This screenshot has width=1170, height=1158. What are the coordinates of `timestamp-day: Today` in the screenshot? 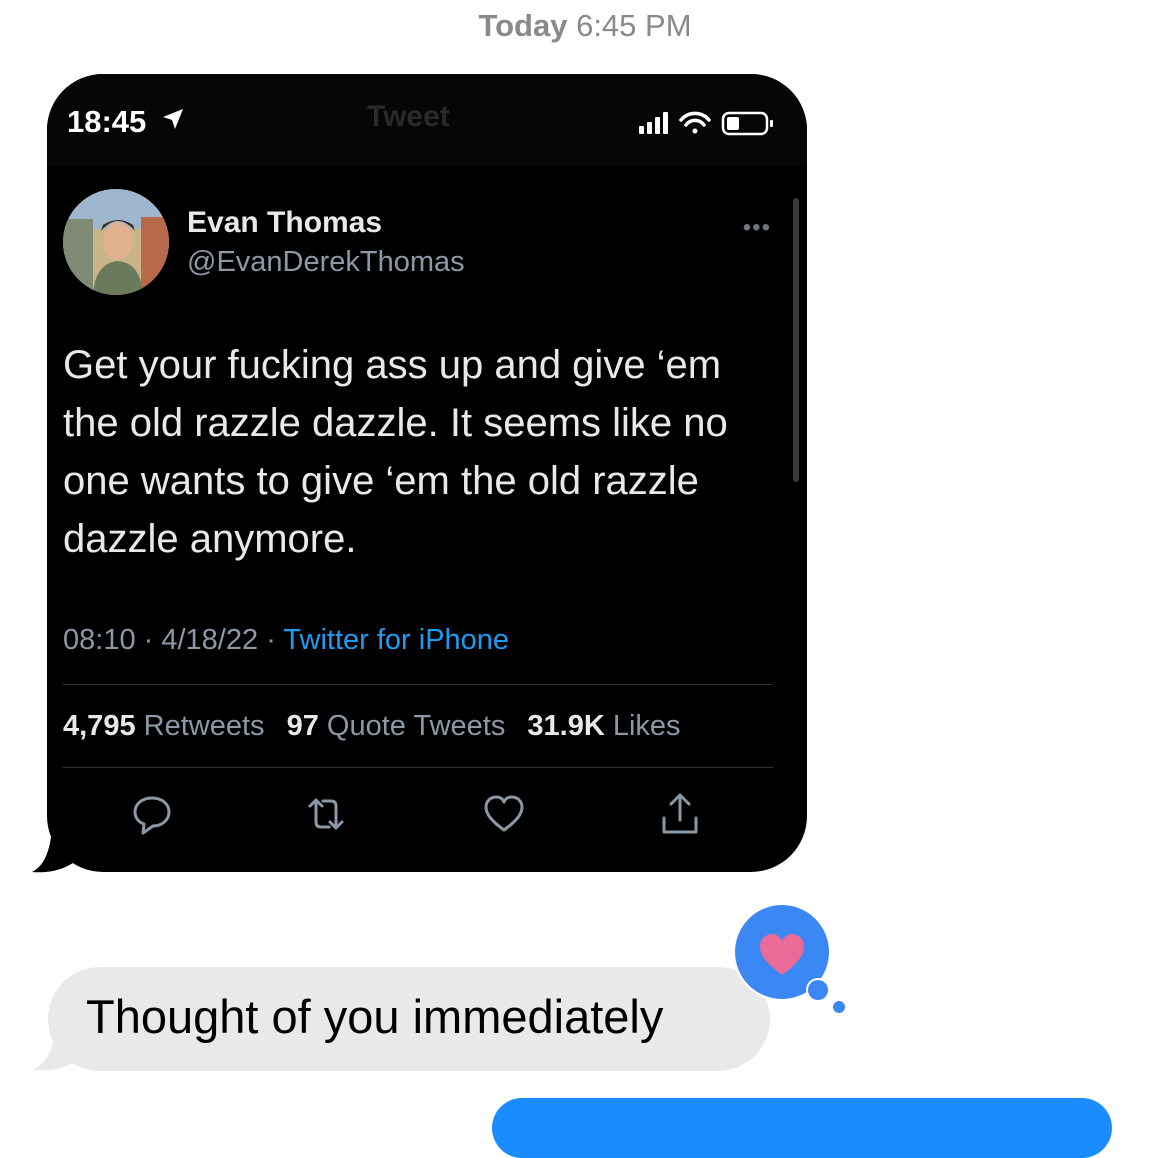 It's located at (523, 25).